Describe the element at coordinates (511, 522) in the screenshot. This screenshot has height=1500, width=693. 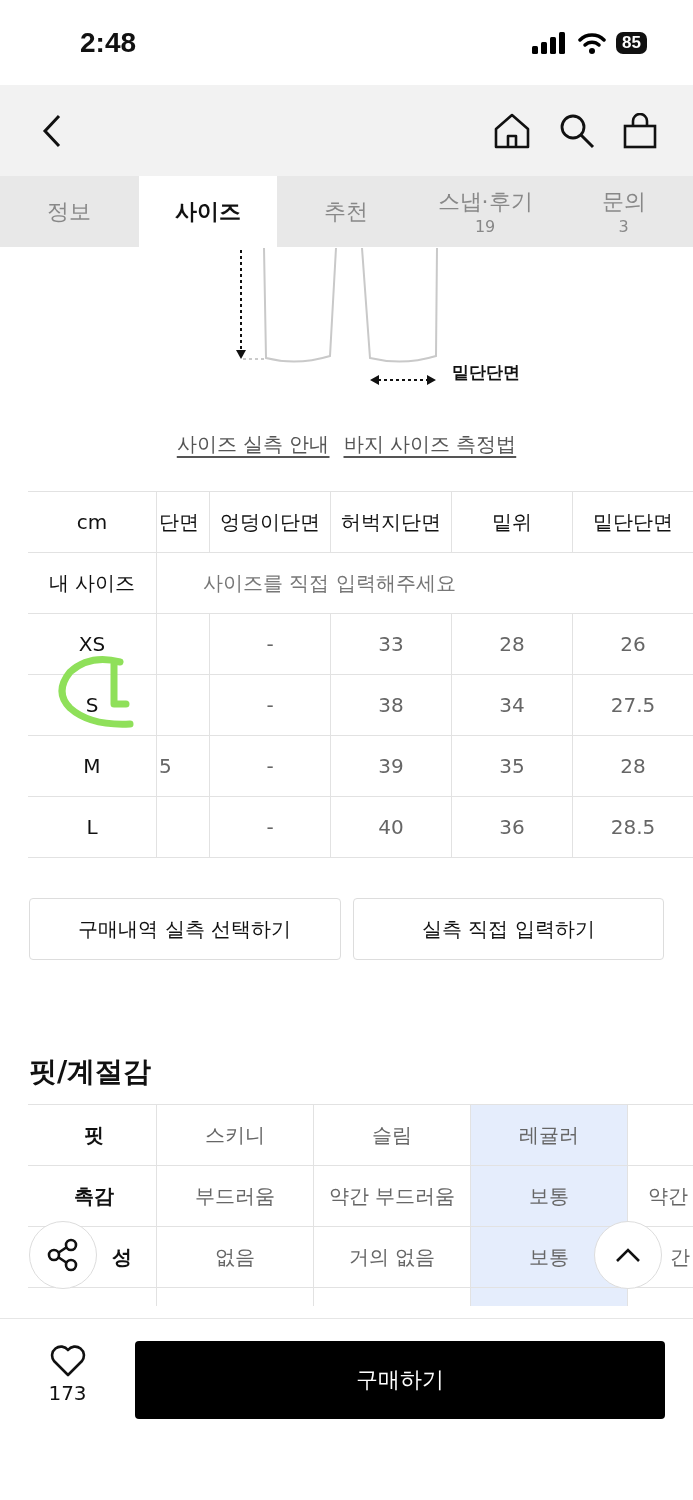
I see `column-header: 밑위` at that location.